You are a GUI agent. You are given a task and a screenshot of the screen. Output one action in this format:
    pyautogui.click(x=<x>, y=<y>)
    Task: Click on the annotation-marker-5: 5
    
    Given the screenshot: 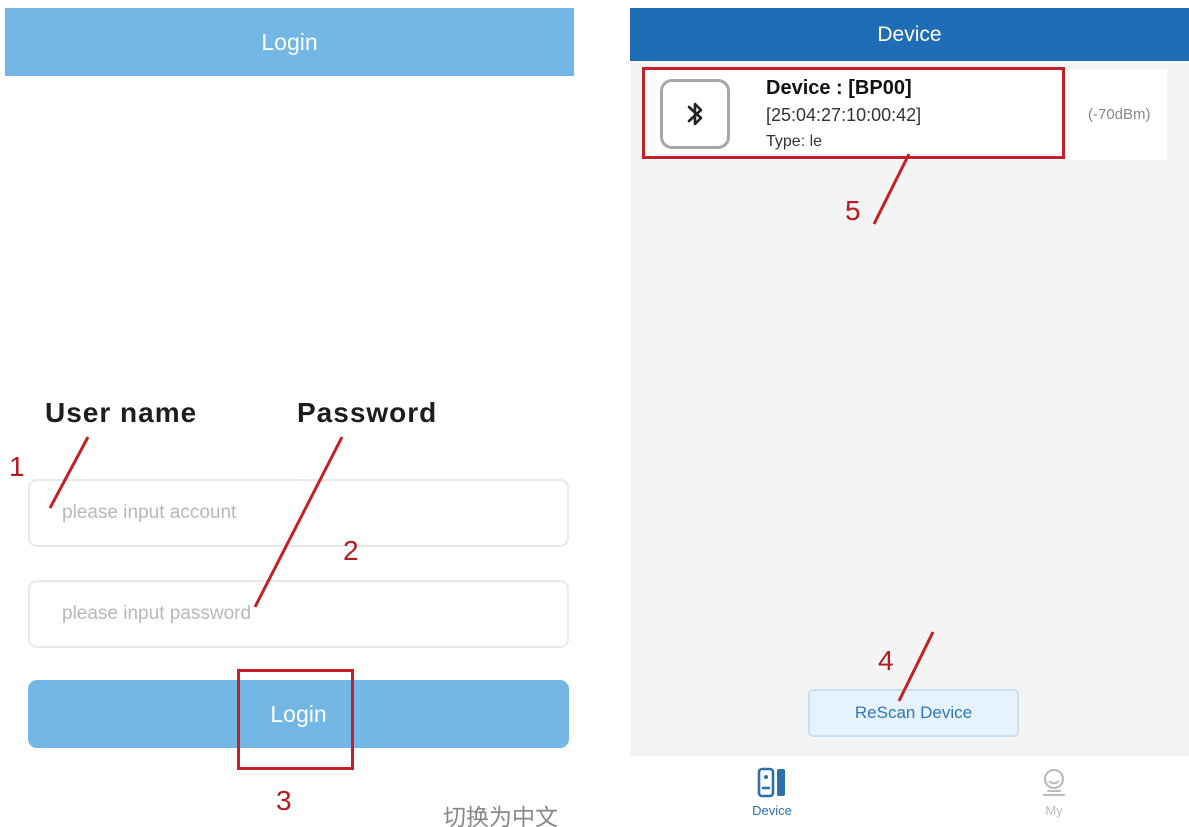 What is the action you would take?
    pyautogui.click(x=853, y=210)
    